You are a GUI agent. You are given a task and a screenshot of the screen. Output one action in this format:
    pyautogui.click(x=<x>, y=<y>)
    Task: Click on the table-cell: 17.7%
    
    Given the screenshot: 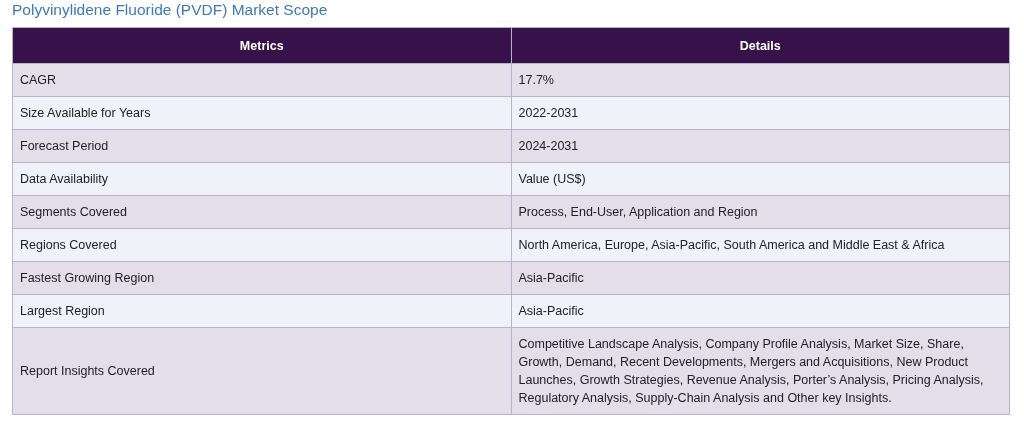 What is the action you would take?
    pyautogui.click(x=760, y=80)
    